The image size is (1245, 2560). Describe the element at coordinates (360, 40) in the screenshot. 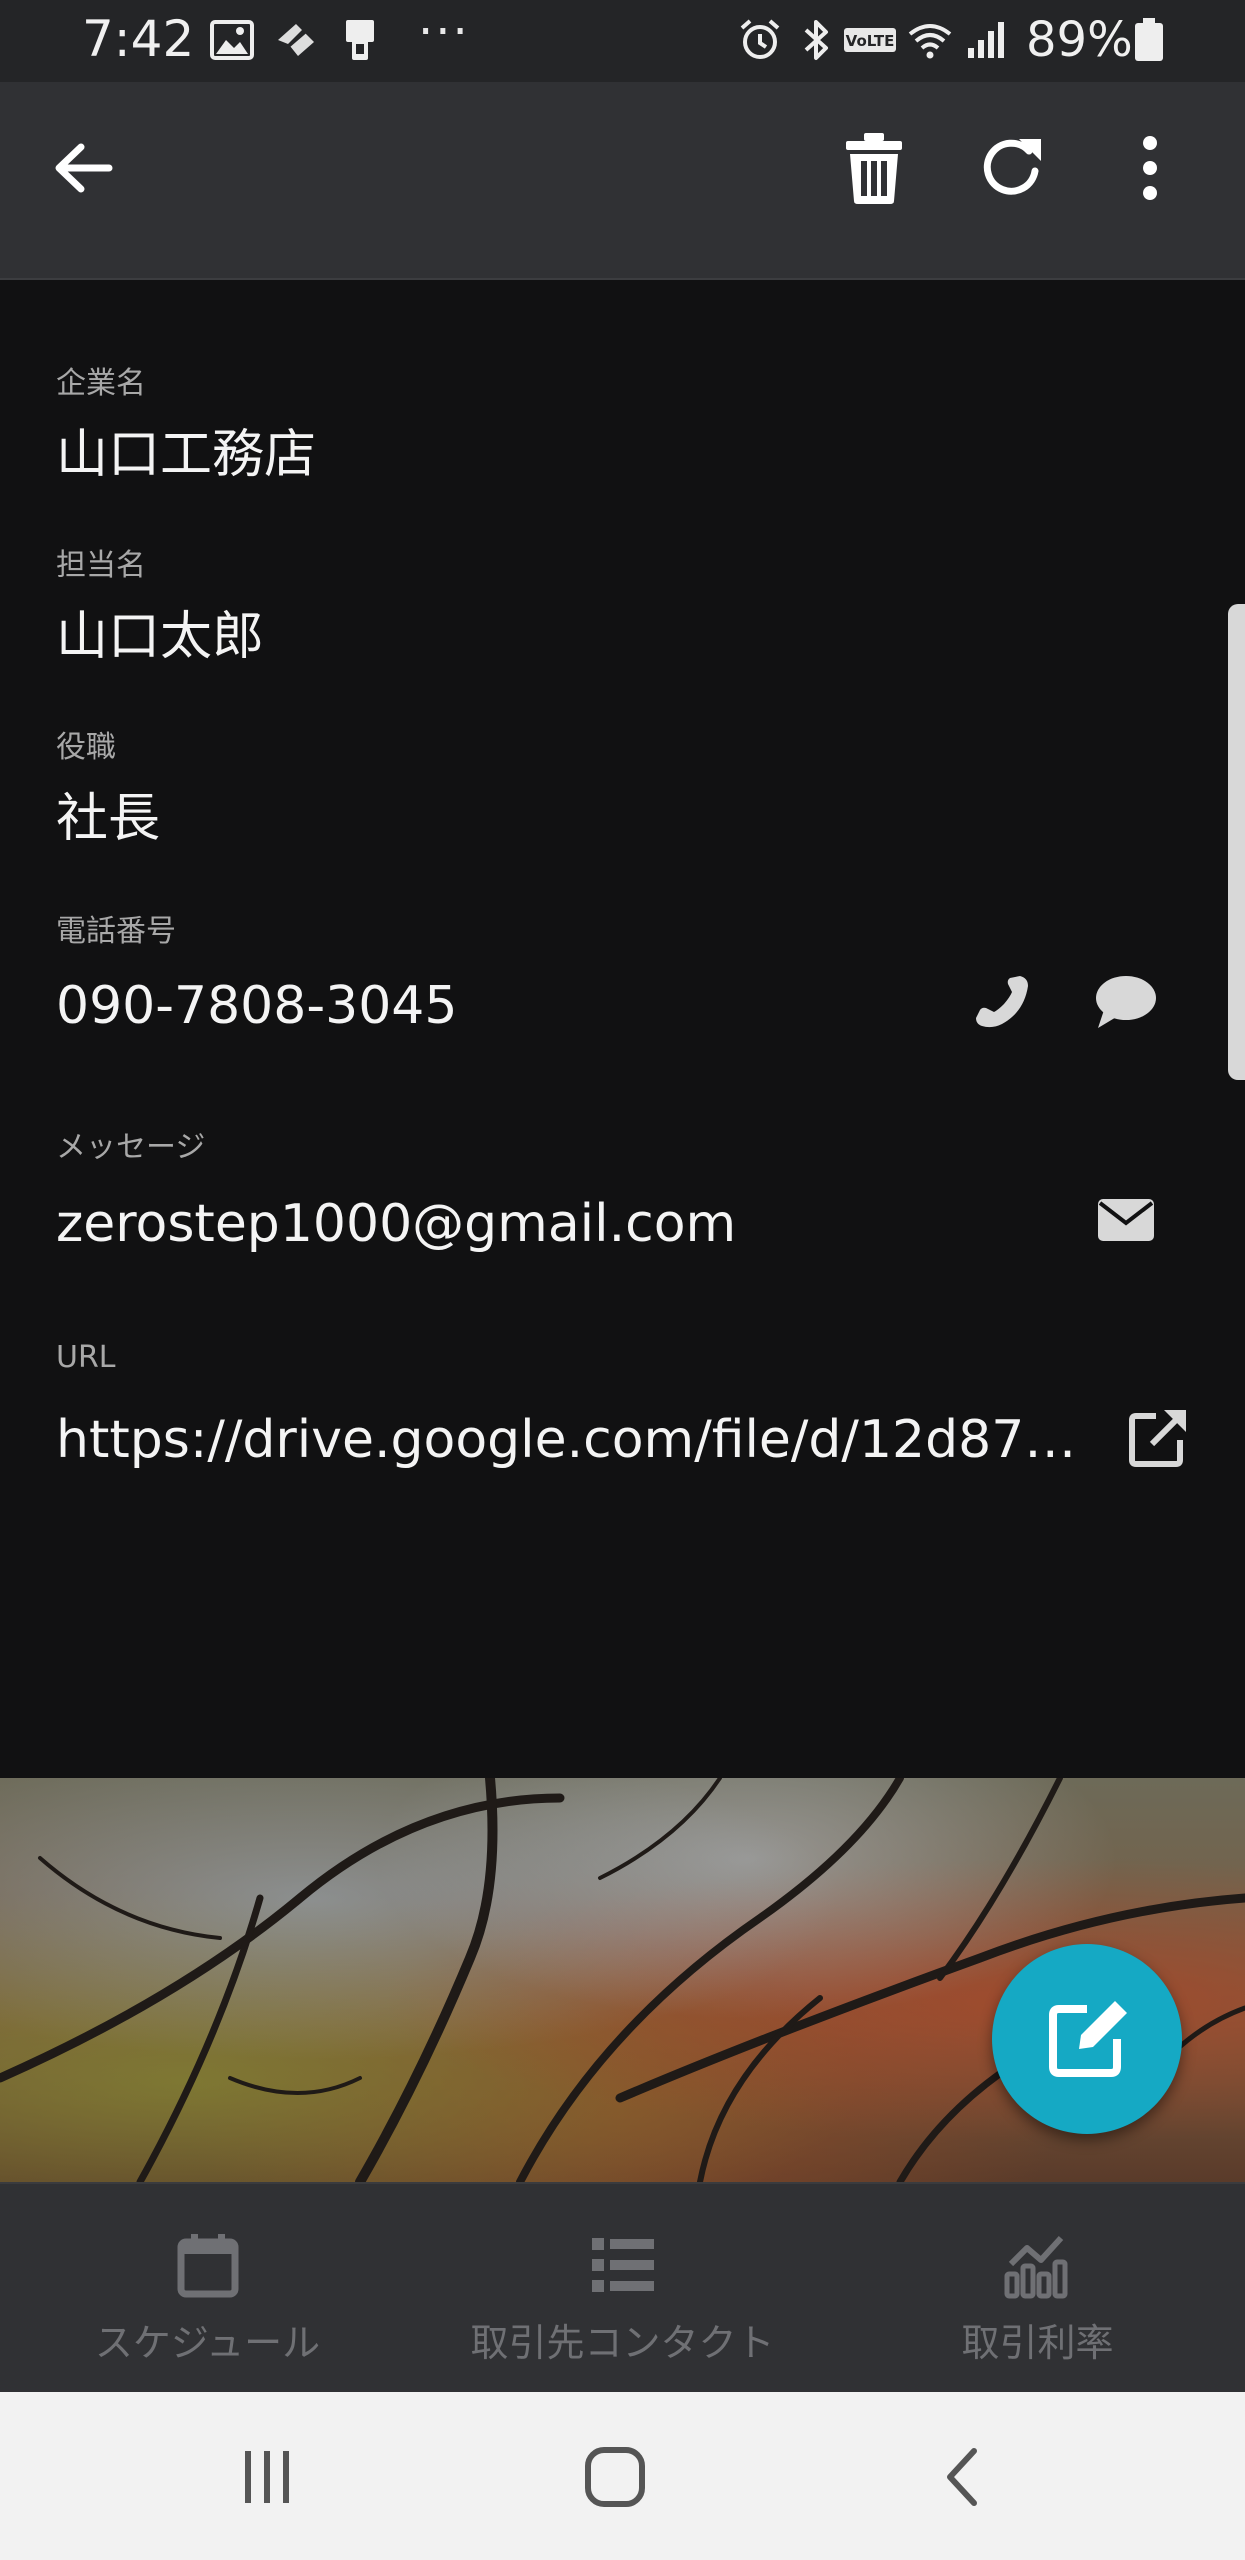

I see `device-icon` at that location.